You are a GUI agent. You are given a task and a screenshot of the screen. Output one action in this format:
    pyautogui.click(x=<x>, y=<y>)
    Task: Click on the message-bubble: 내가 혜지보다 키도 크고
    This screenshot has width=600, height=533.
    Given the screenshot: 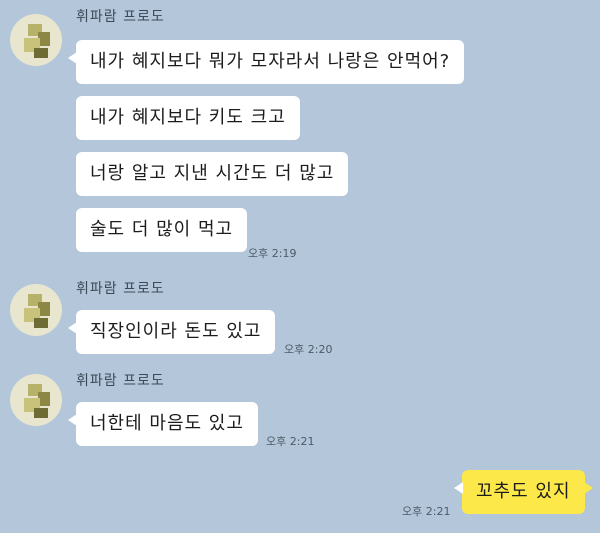 What is the action you would take?
    pyautogui.click(x=188, y=118)
    